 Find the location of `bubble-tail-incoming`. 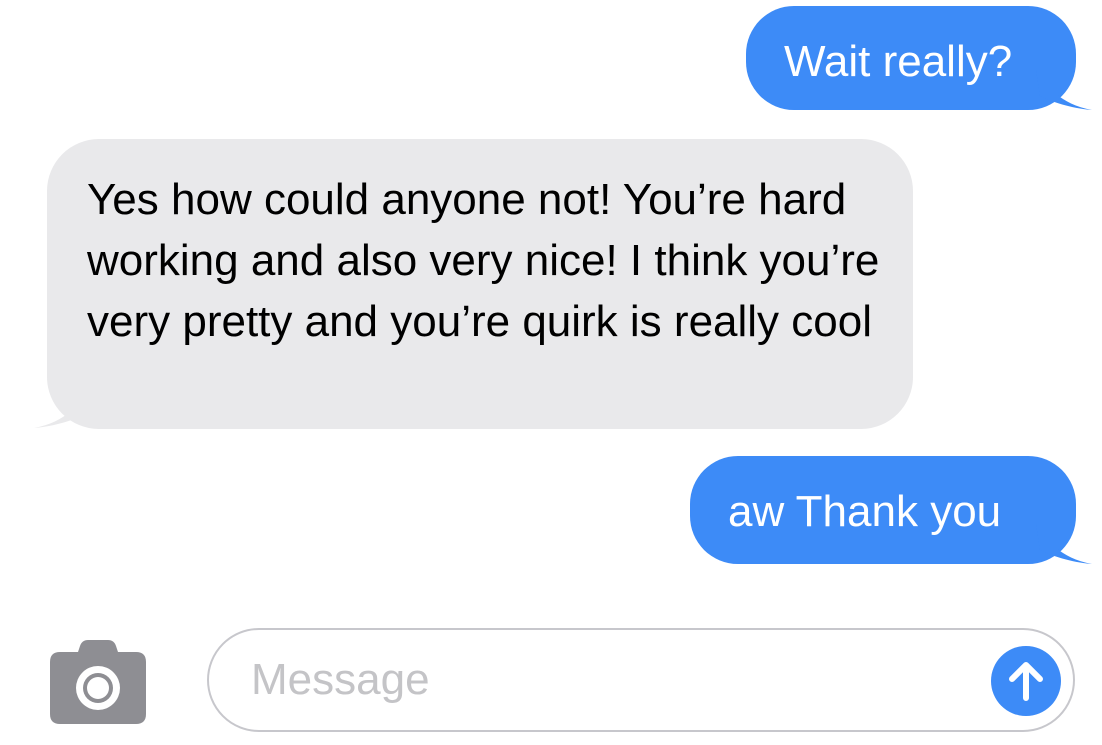

bubble-tail-incoming is located at coordinates (62, 408).